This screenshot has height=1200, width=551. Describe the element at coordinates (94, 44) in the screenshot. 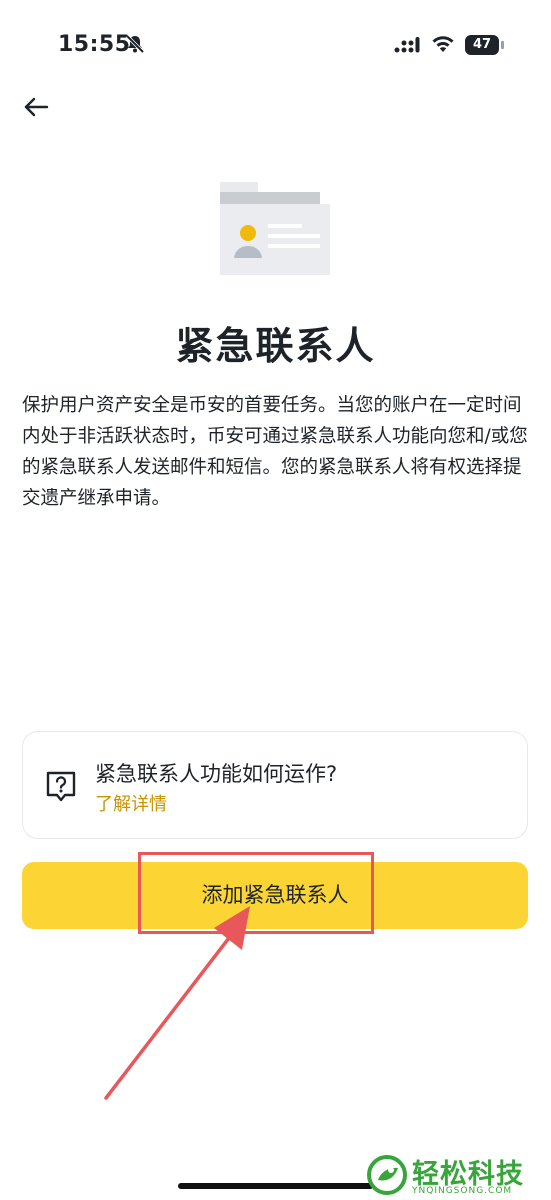

I see `status-time: 15:55` at that location.